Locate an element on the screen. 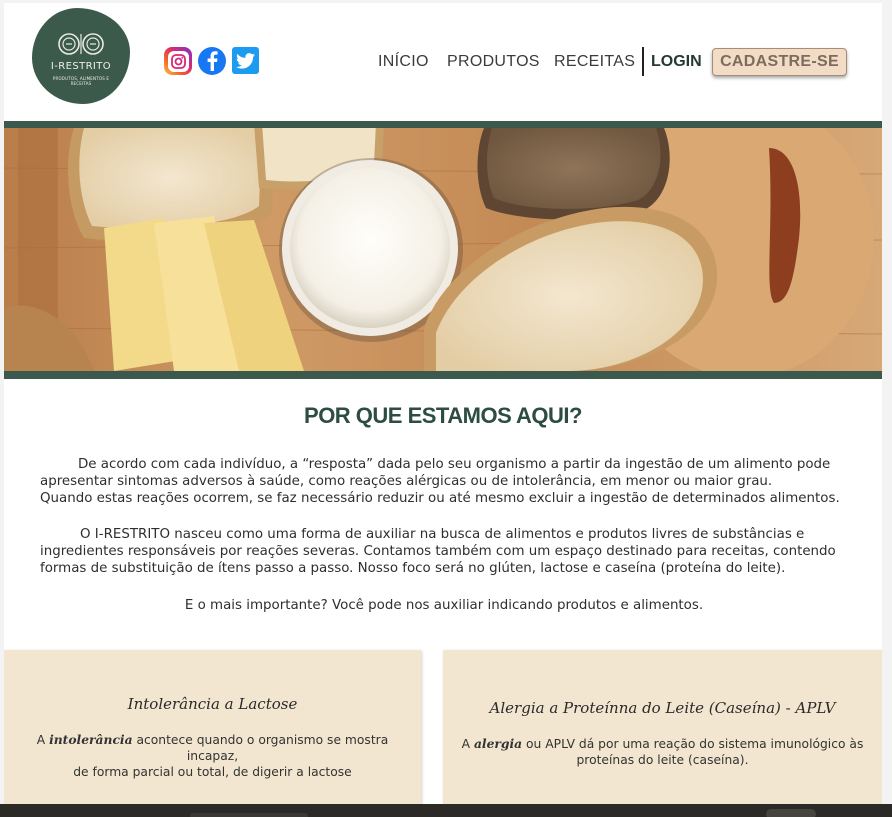 The width and height of the screenshot is (892, 817). nav-divider is located at coordinates (643, 61).